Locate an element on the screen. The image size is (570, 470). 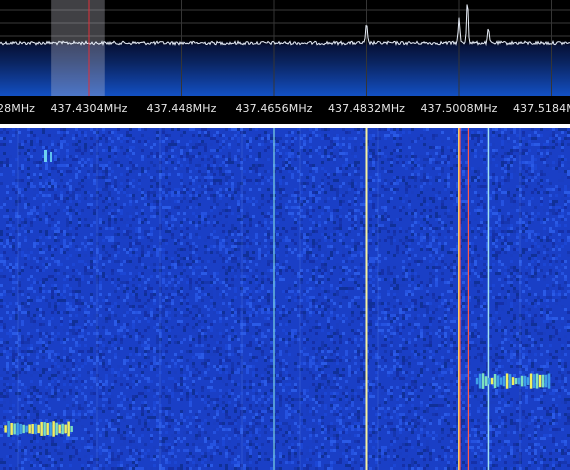
frequency-tick-label: 437.5184MHz is located at coordinates (541, 108).